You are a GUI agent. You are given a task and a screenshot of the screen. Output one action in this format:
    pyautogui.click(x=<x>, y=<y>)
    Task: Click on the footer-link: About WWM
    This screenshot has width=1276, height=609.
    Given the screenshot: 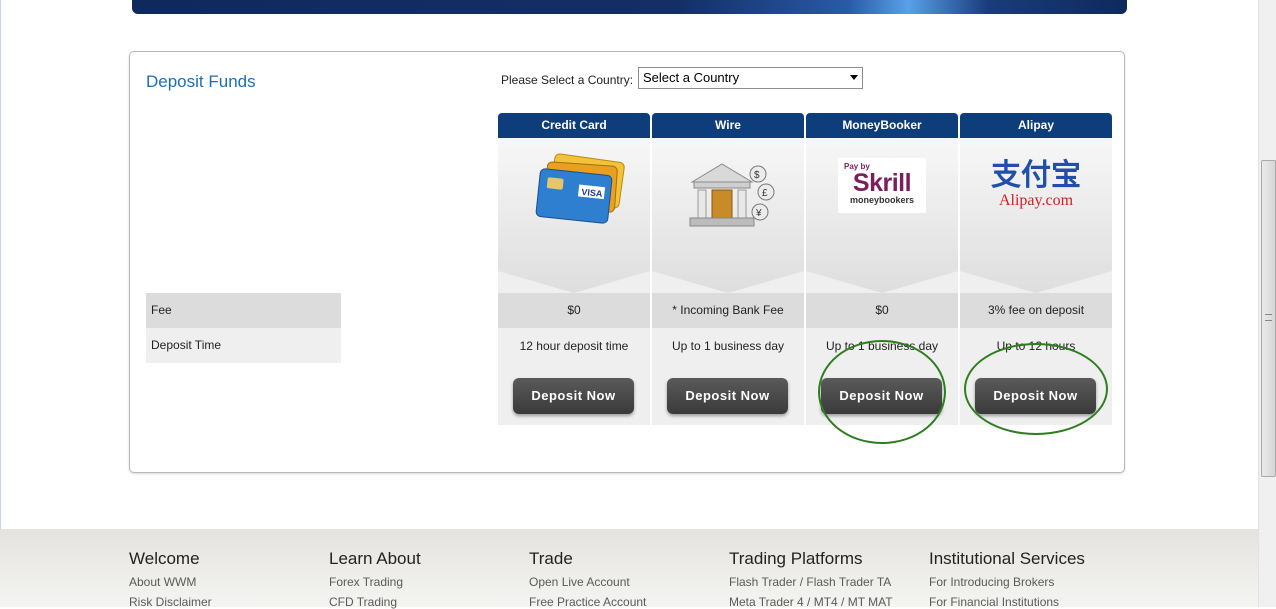 What is the action you would take?
    pyautogui.click(x=170, y=582)
    